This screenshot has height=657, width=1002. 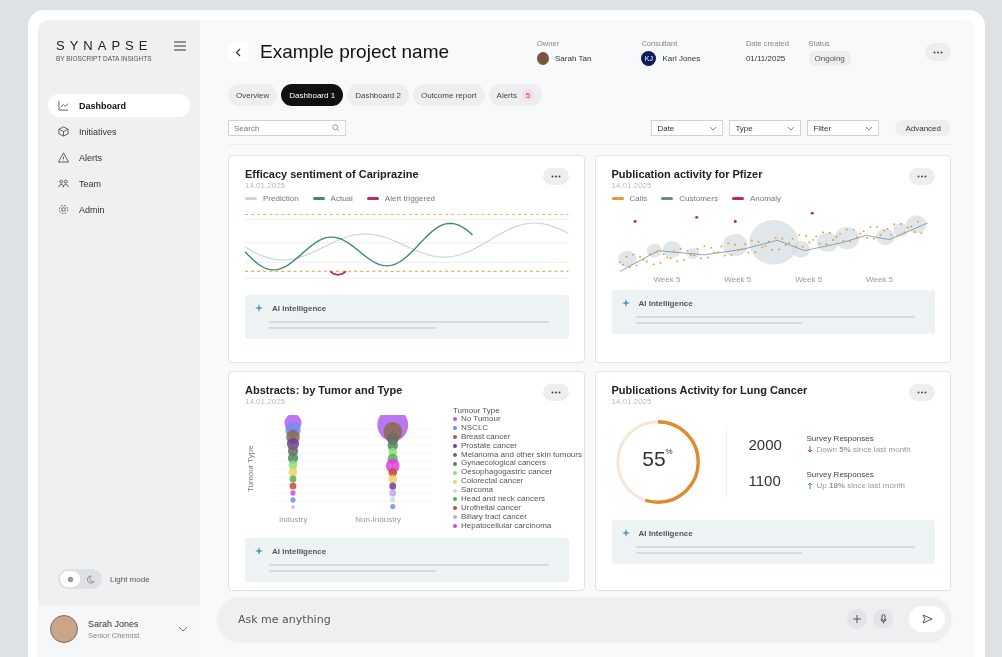 I want to click on microphone-icon, so click(x=883, y=619).